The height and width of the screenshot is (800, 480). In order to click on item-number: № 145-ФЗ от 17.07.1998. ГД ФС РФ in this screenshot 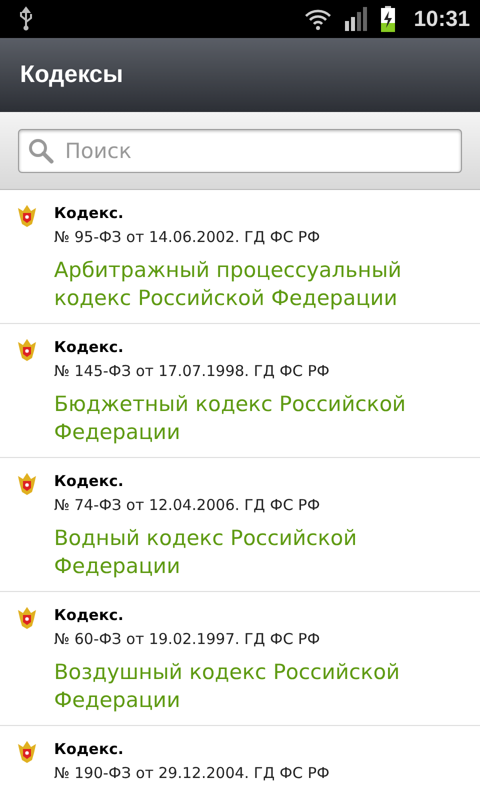, I will do `click(192, 371)`.